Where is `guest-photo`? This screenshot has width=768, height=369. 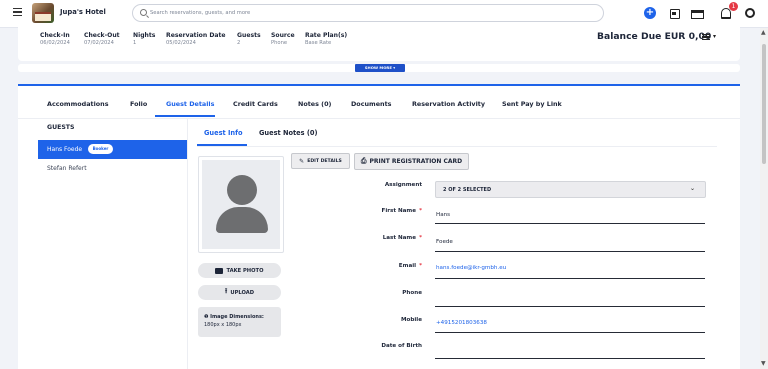
guest-photo is located at coordinates (241, 204).